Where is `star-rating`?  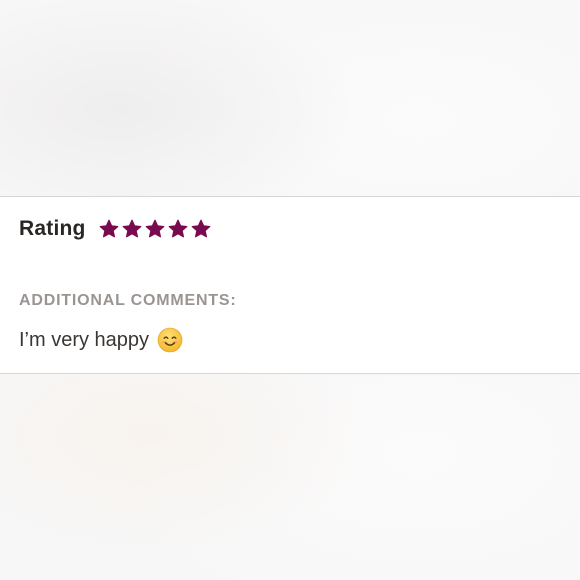
star-rating is located at coordinates (155, 229).